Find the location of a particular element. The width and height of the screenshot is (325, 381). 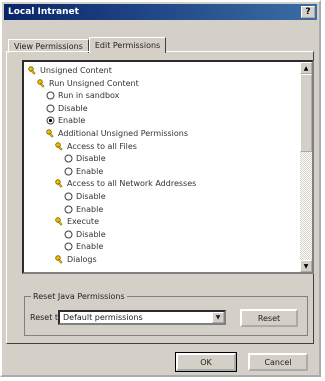

scroll-up-button: ▲ is located at coordinates (306, 68).